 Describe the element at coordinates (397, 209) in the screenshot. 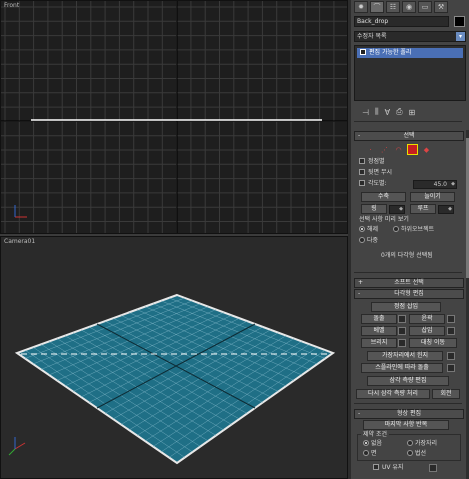

I see `ring-spinner` at that location.